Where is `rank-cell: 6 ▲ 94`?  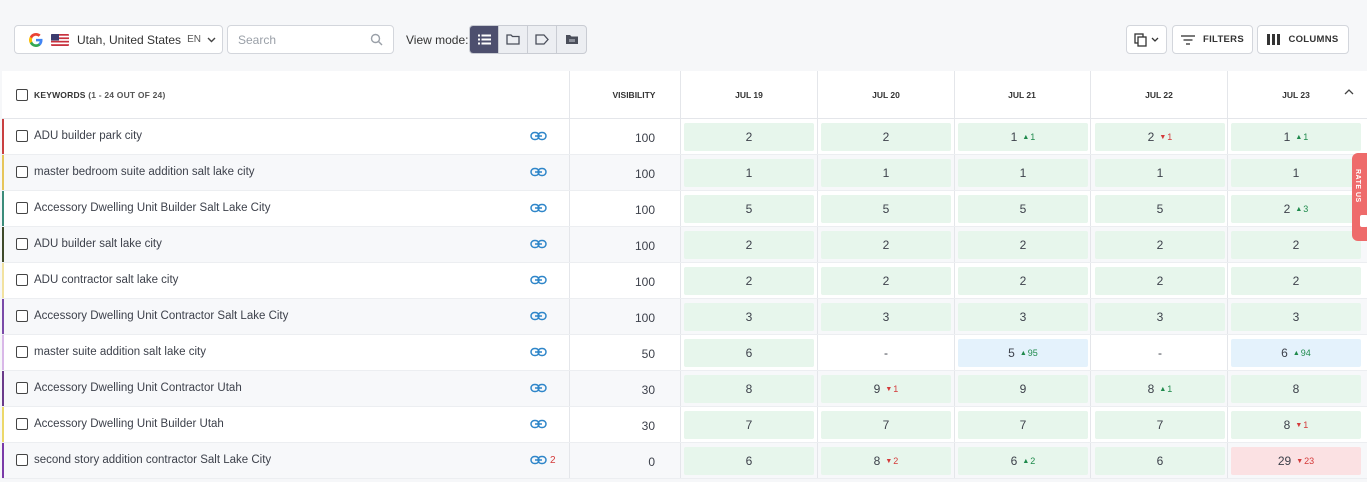 rank-cell: 6 ▲ 94 is located at coordinates (1296, 353).